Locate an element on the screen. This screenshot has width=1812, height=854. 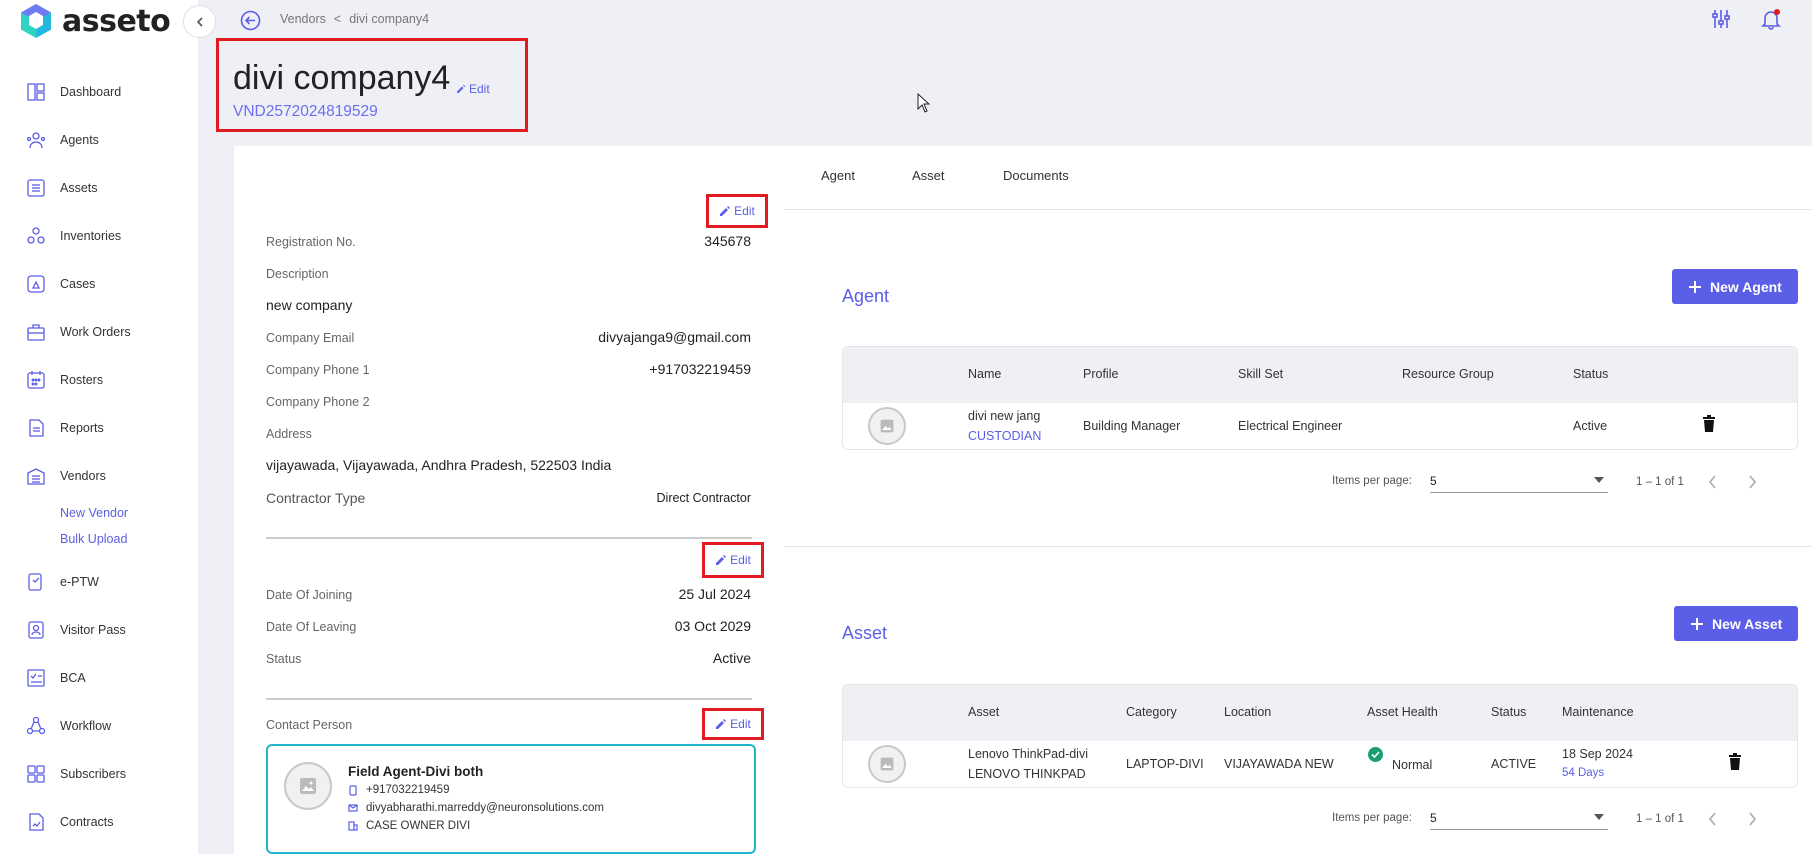
sidebar-subitem-bulk-upload: Bulk Upload is located at coordinates (99, 539).